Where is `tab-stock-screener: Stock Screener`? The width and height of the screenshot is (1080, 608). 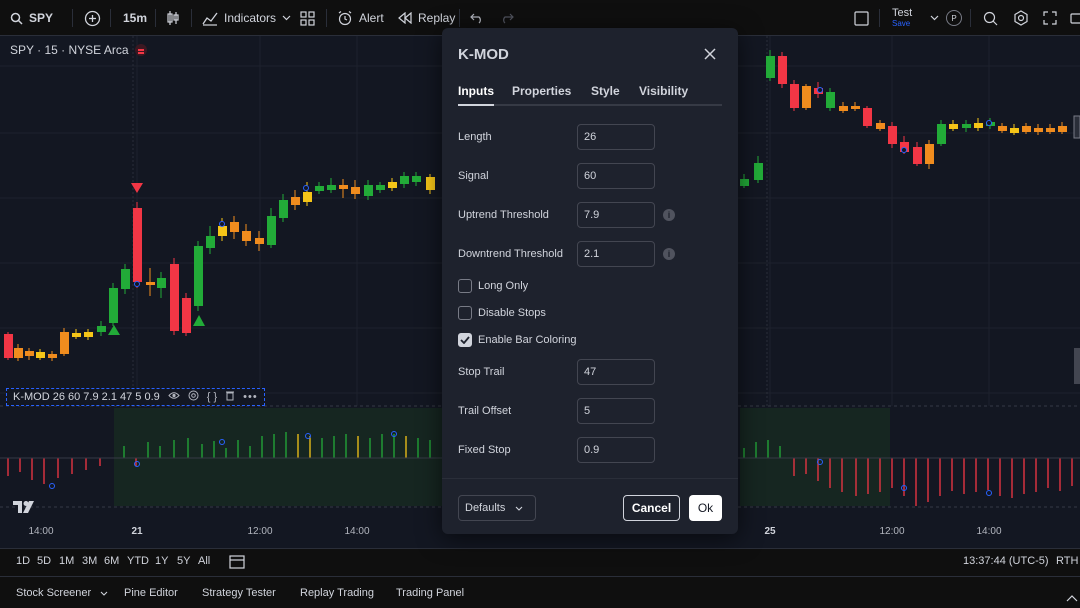
tab-stock-screener: Stock Screener is located at coordinates (62, 593).